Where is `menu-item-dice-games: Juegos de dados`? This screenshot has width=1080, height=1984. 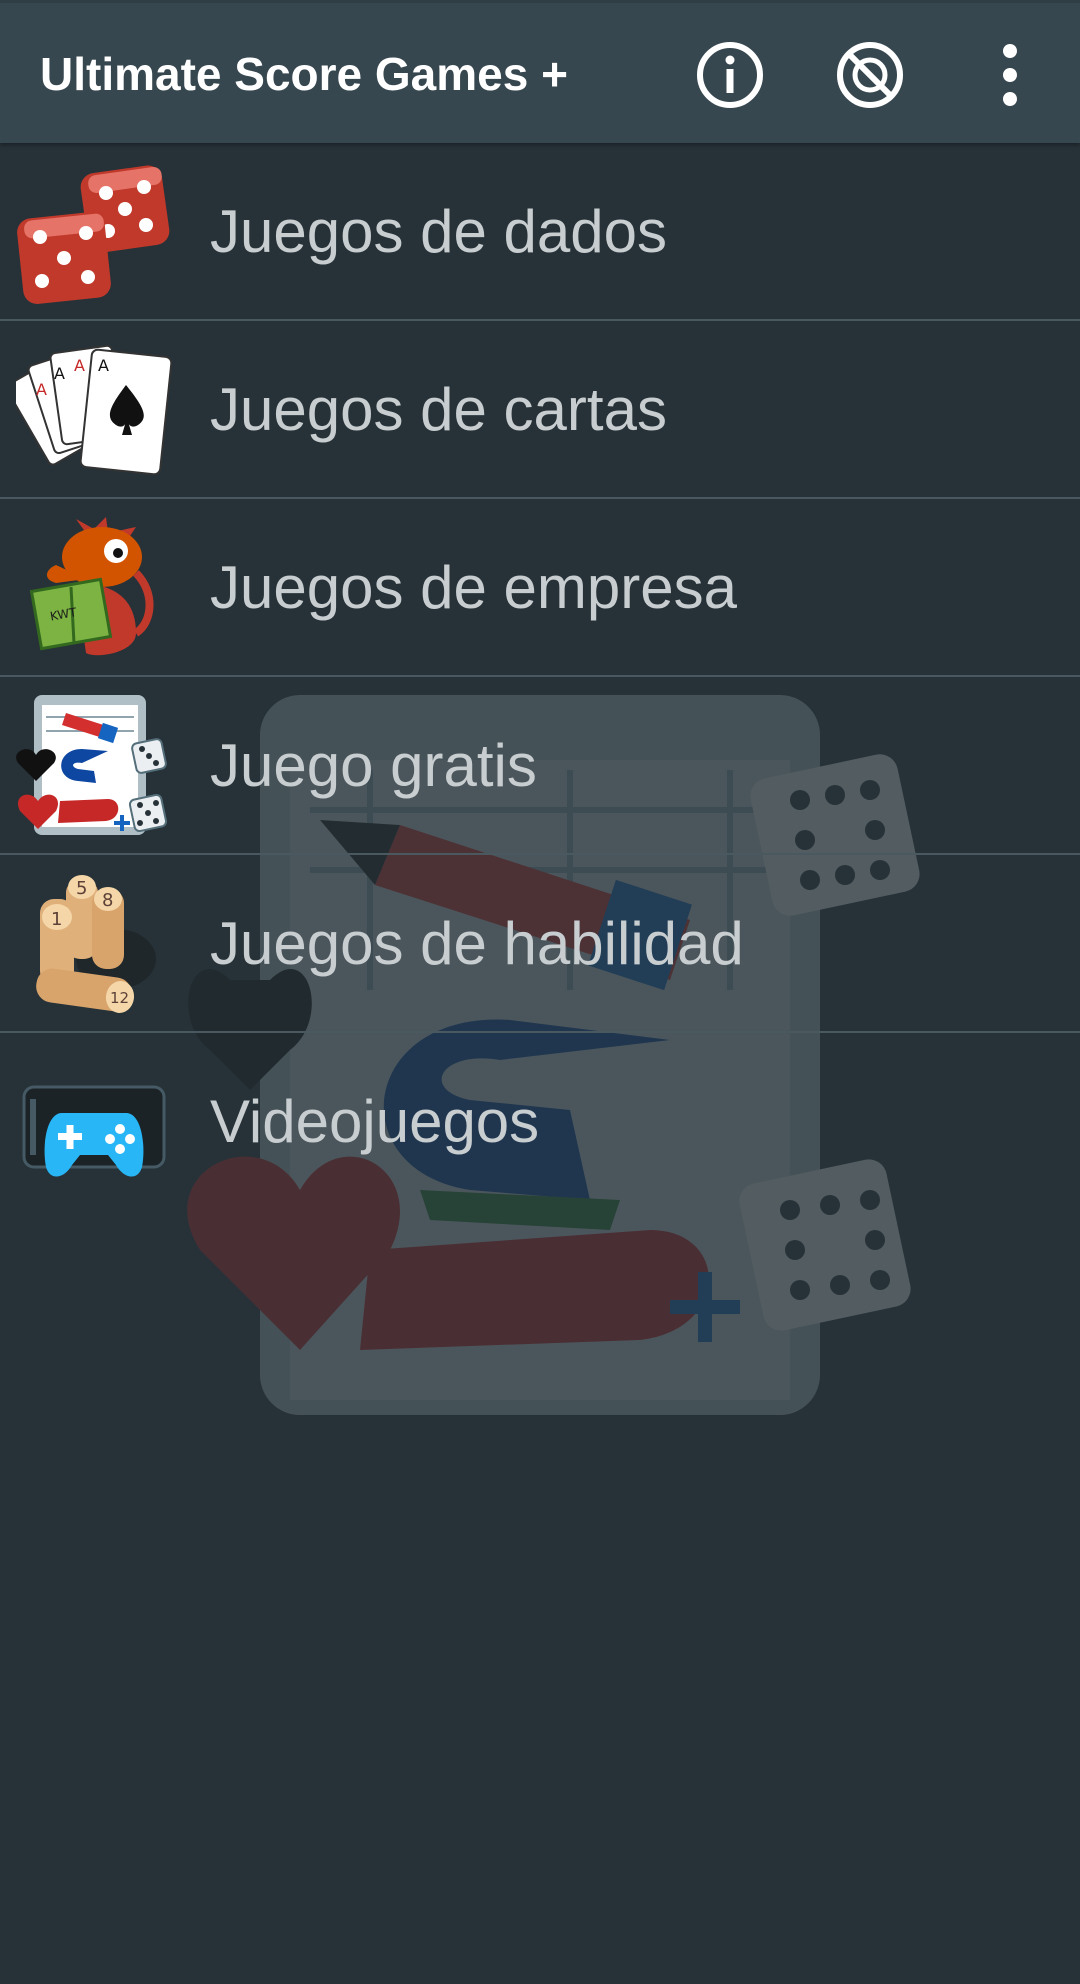
menu-item-dice-games: Juegos de dados is located at coordinates (540, 232).